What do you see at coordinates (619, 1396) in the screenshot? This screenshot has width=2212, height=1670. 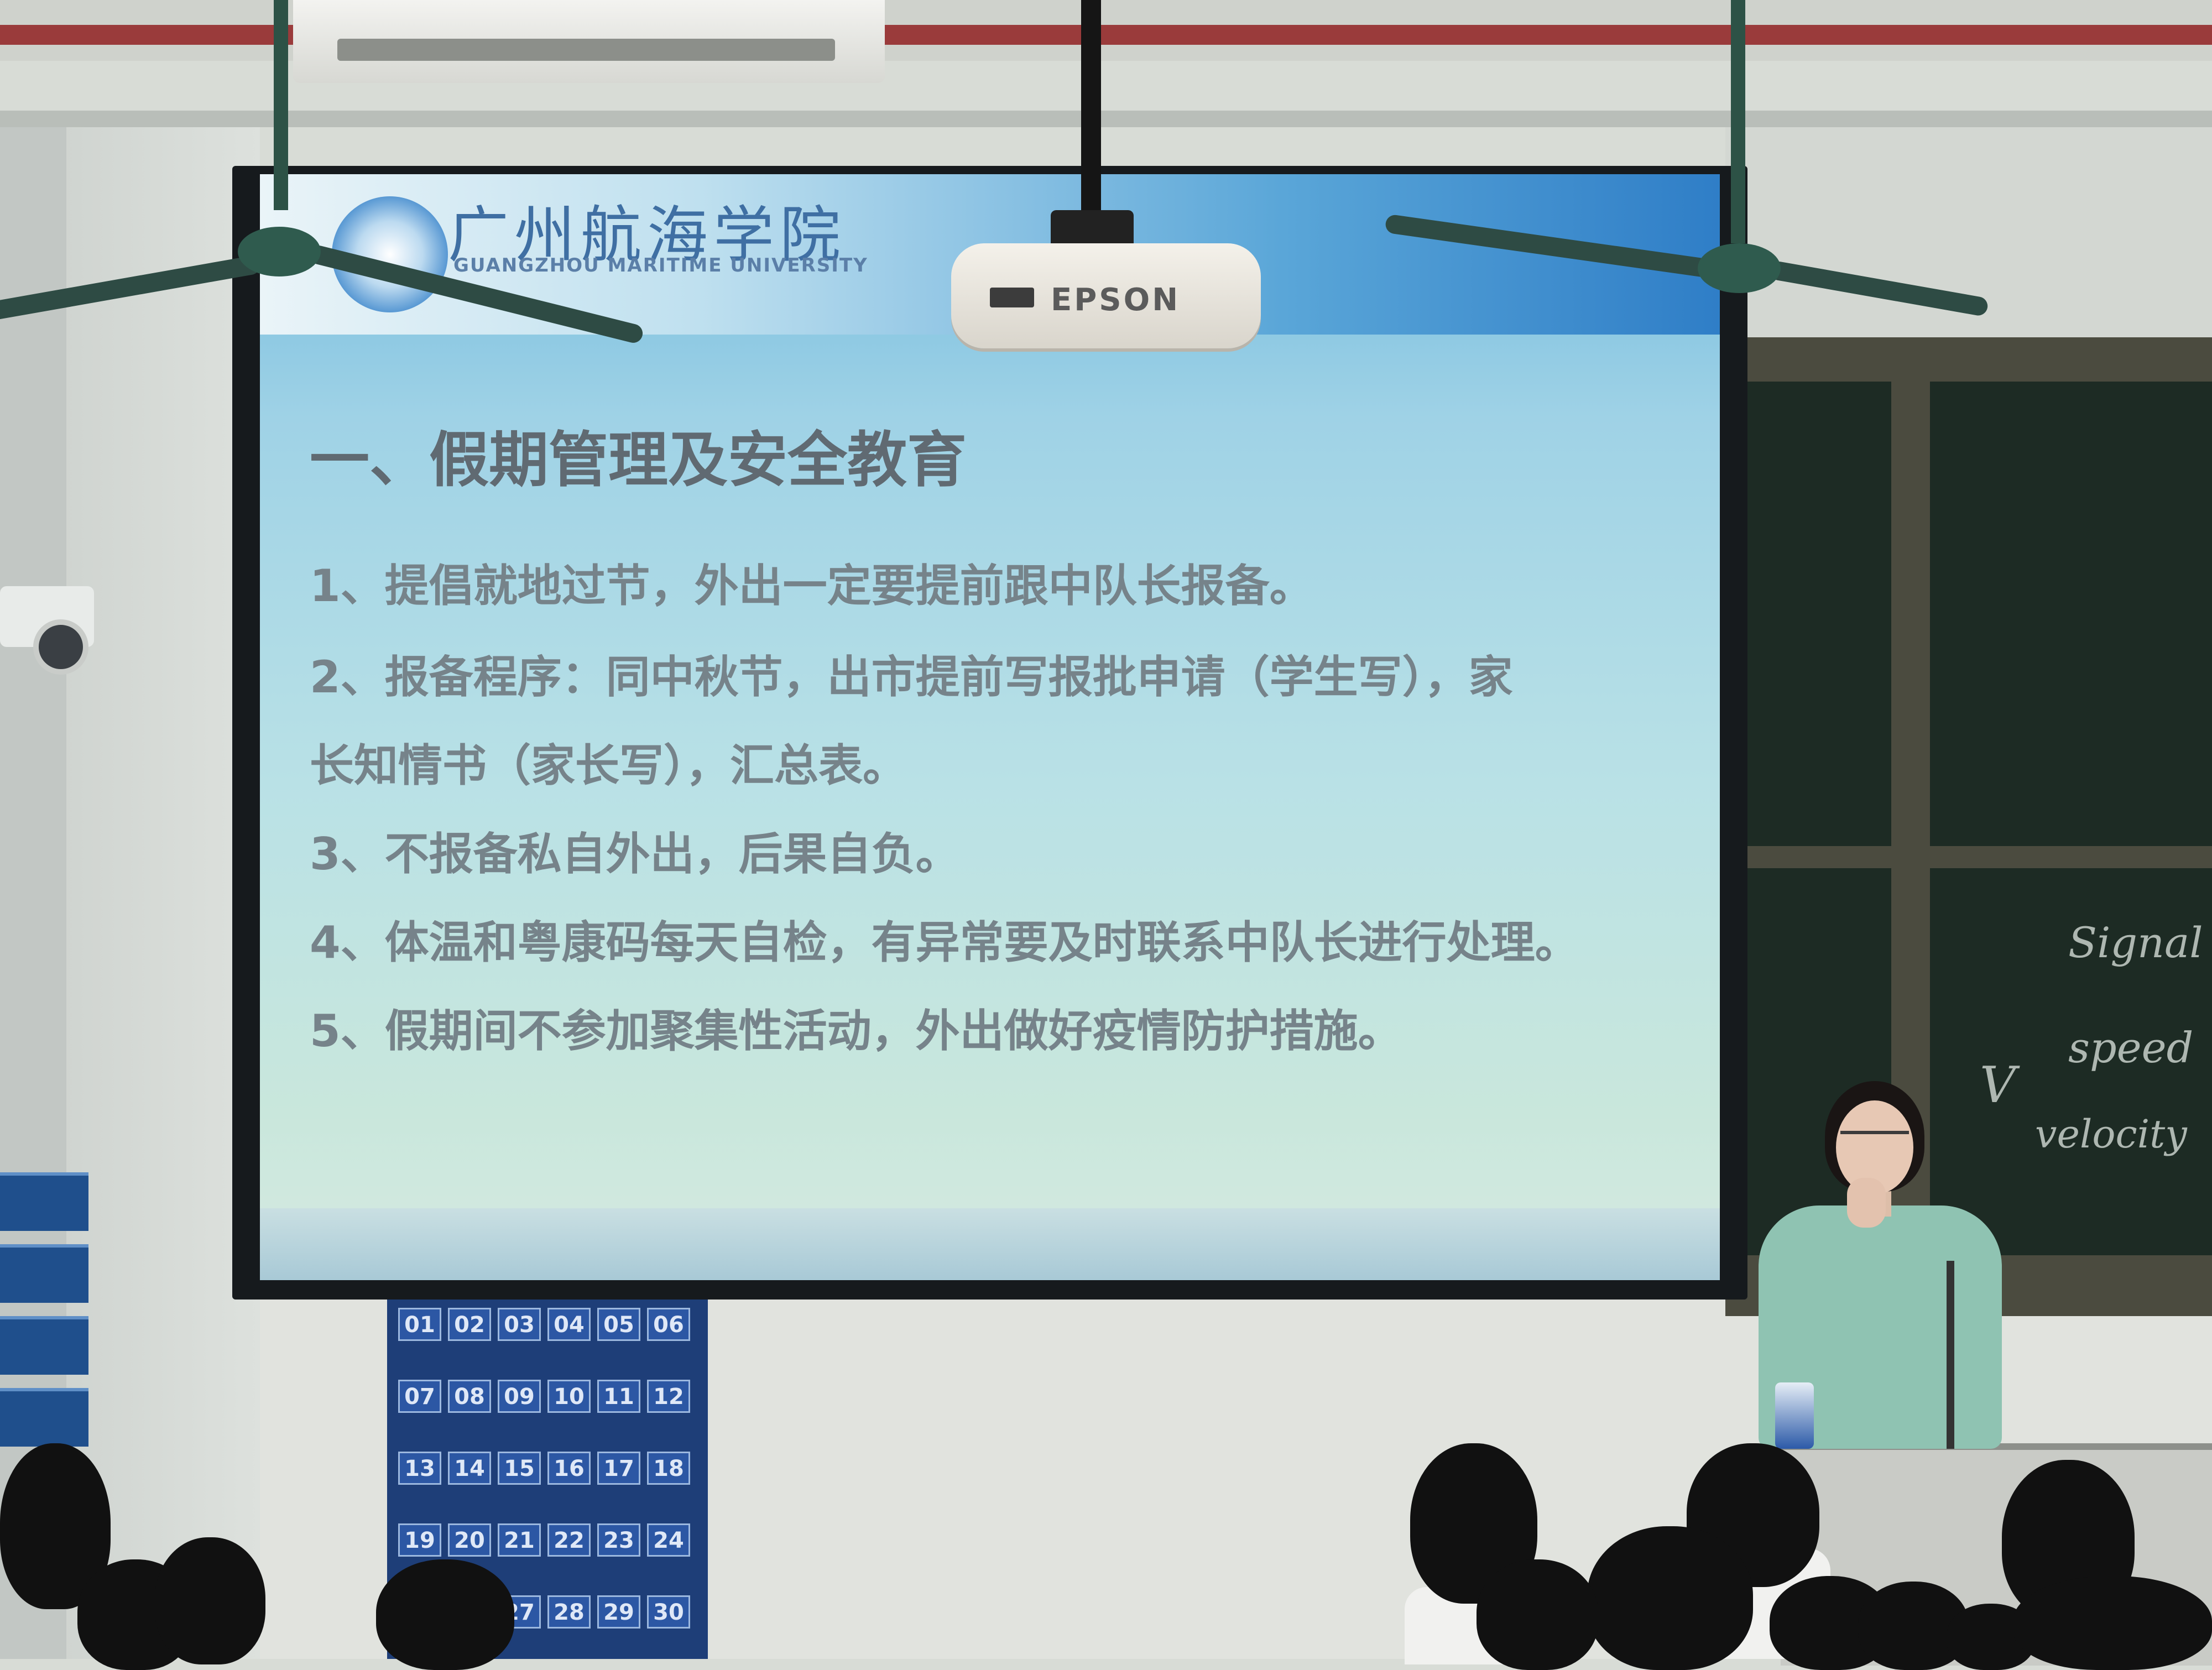 I see `number-board-cell: 11` at bounding box center [619, 1396].